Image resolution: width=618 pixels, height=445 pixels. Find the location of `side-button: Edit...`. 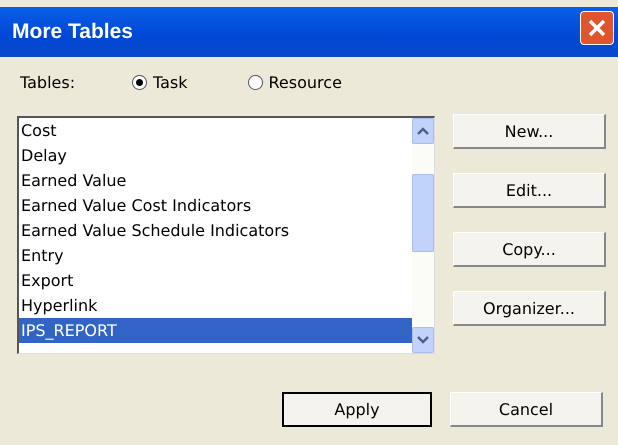

side-button: Edit... is located at coordinates (529, 190).